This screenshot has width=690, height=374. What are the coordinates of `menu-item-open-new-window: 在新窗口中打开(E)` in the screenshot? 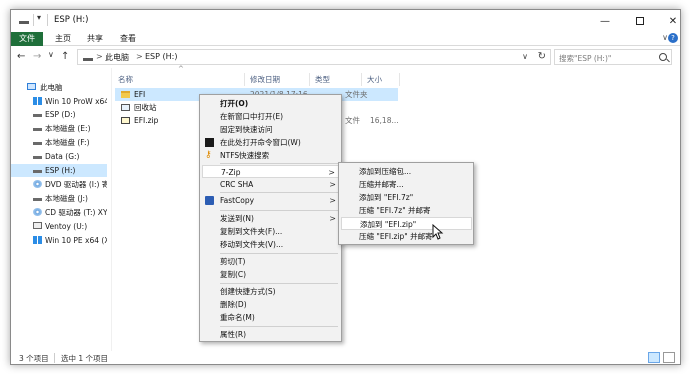 It's located at (271, 116).